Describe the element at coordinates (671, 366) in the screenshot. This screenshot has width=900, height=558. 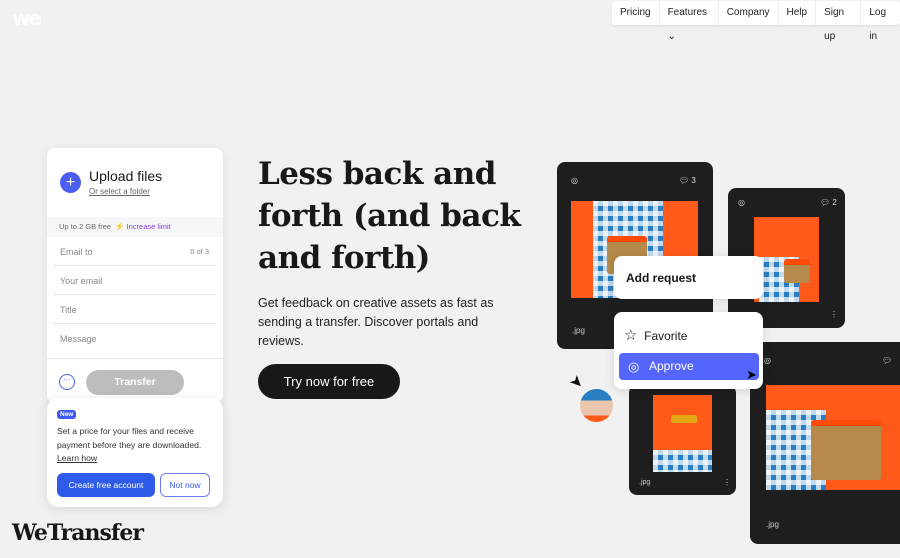
I see `approve-label: Approve` at that location.